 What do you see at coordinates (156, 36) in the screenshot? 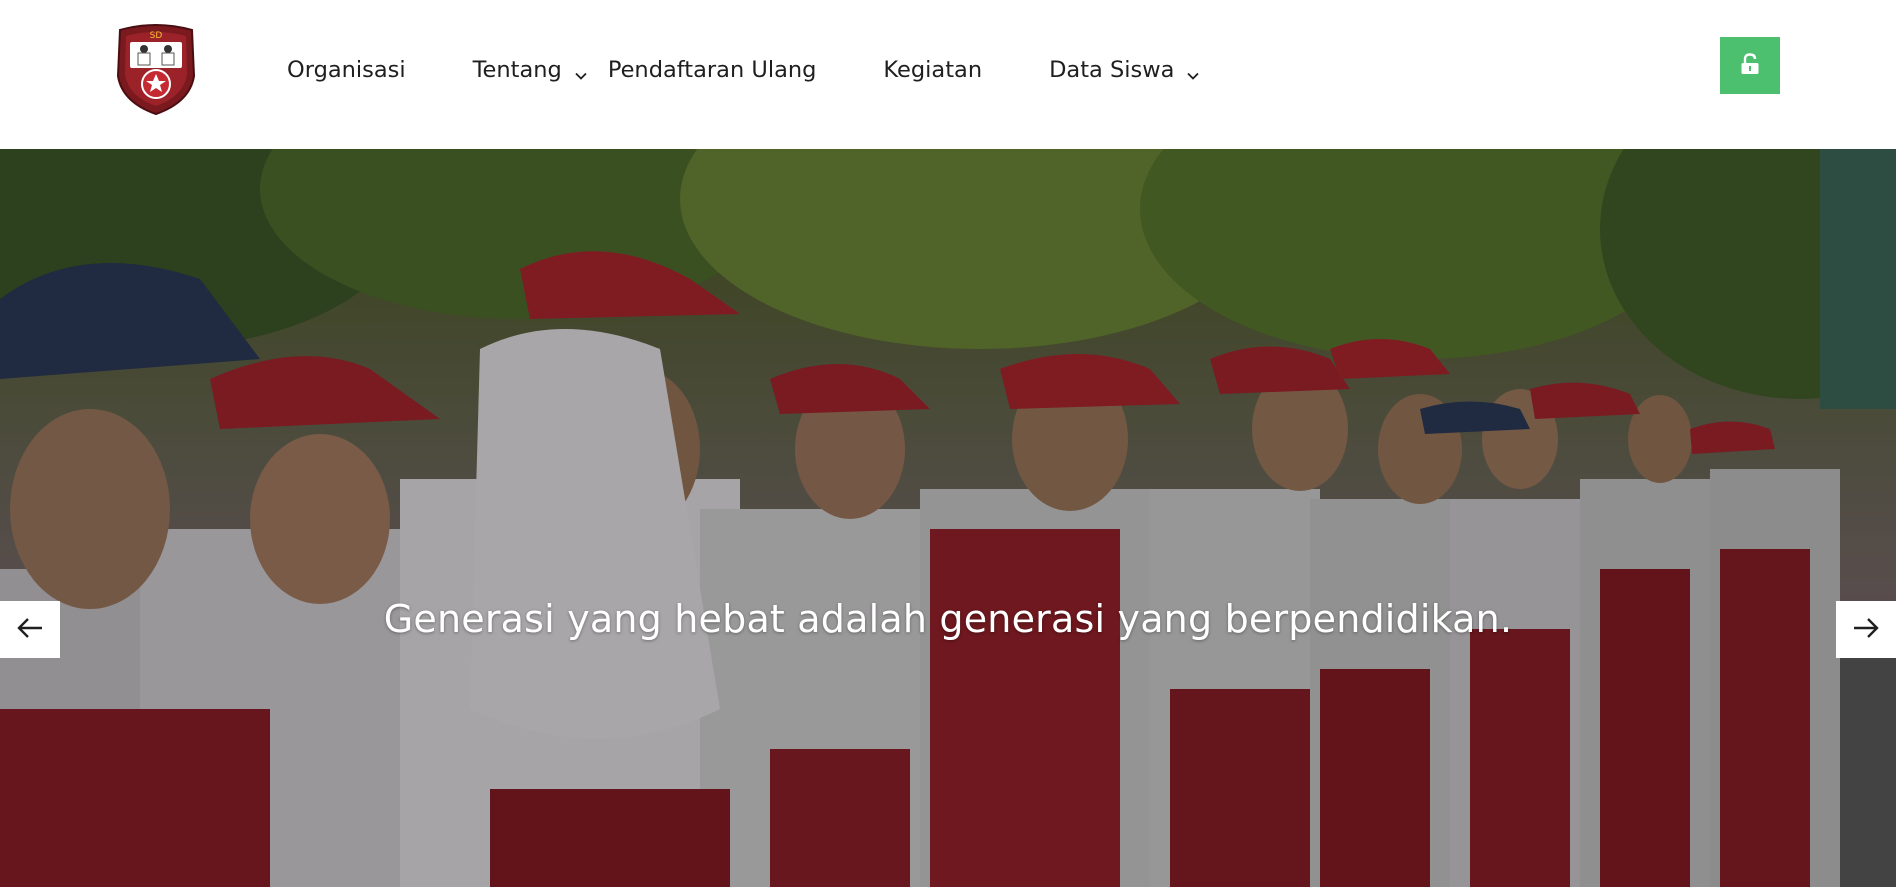
I see `svg-text: SD` at bounding box center [156, 36].